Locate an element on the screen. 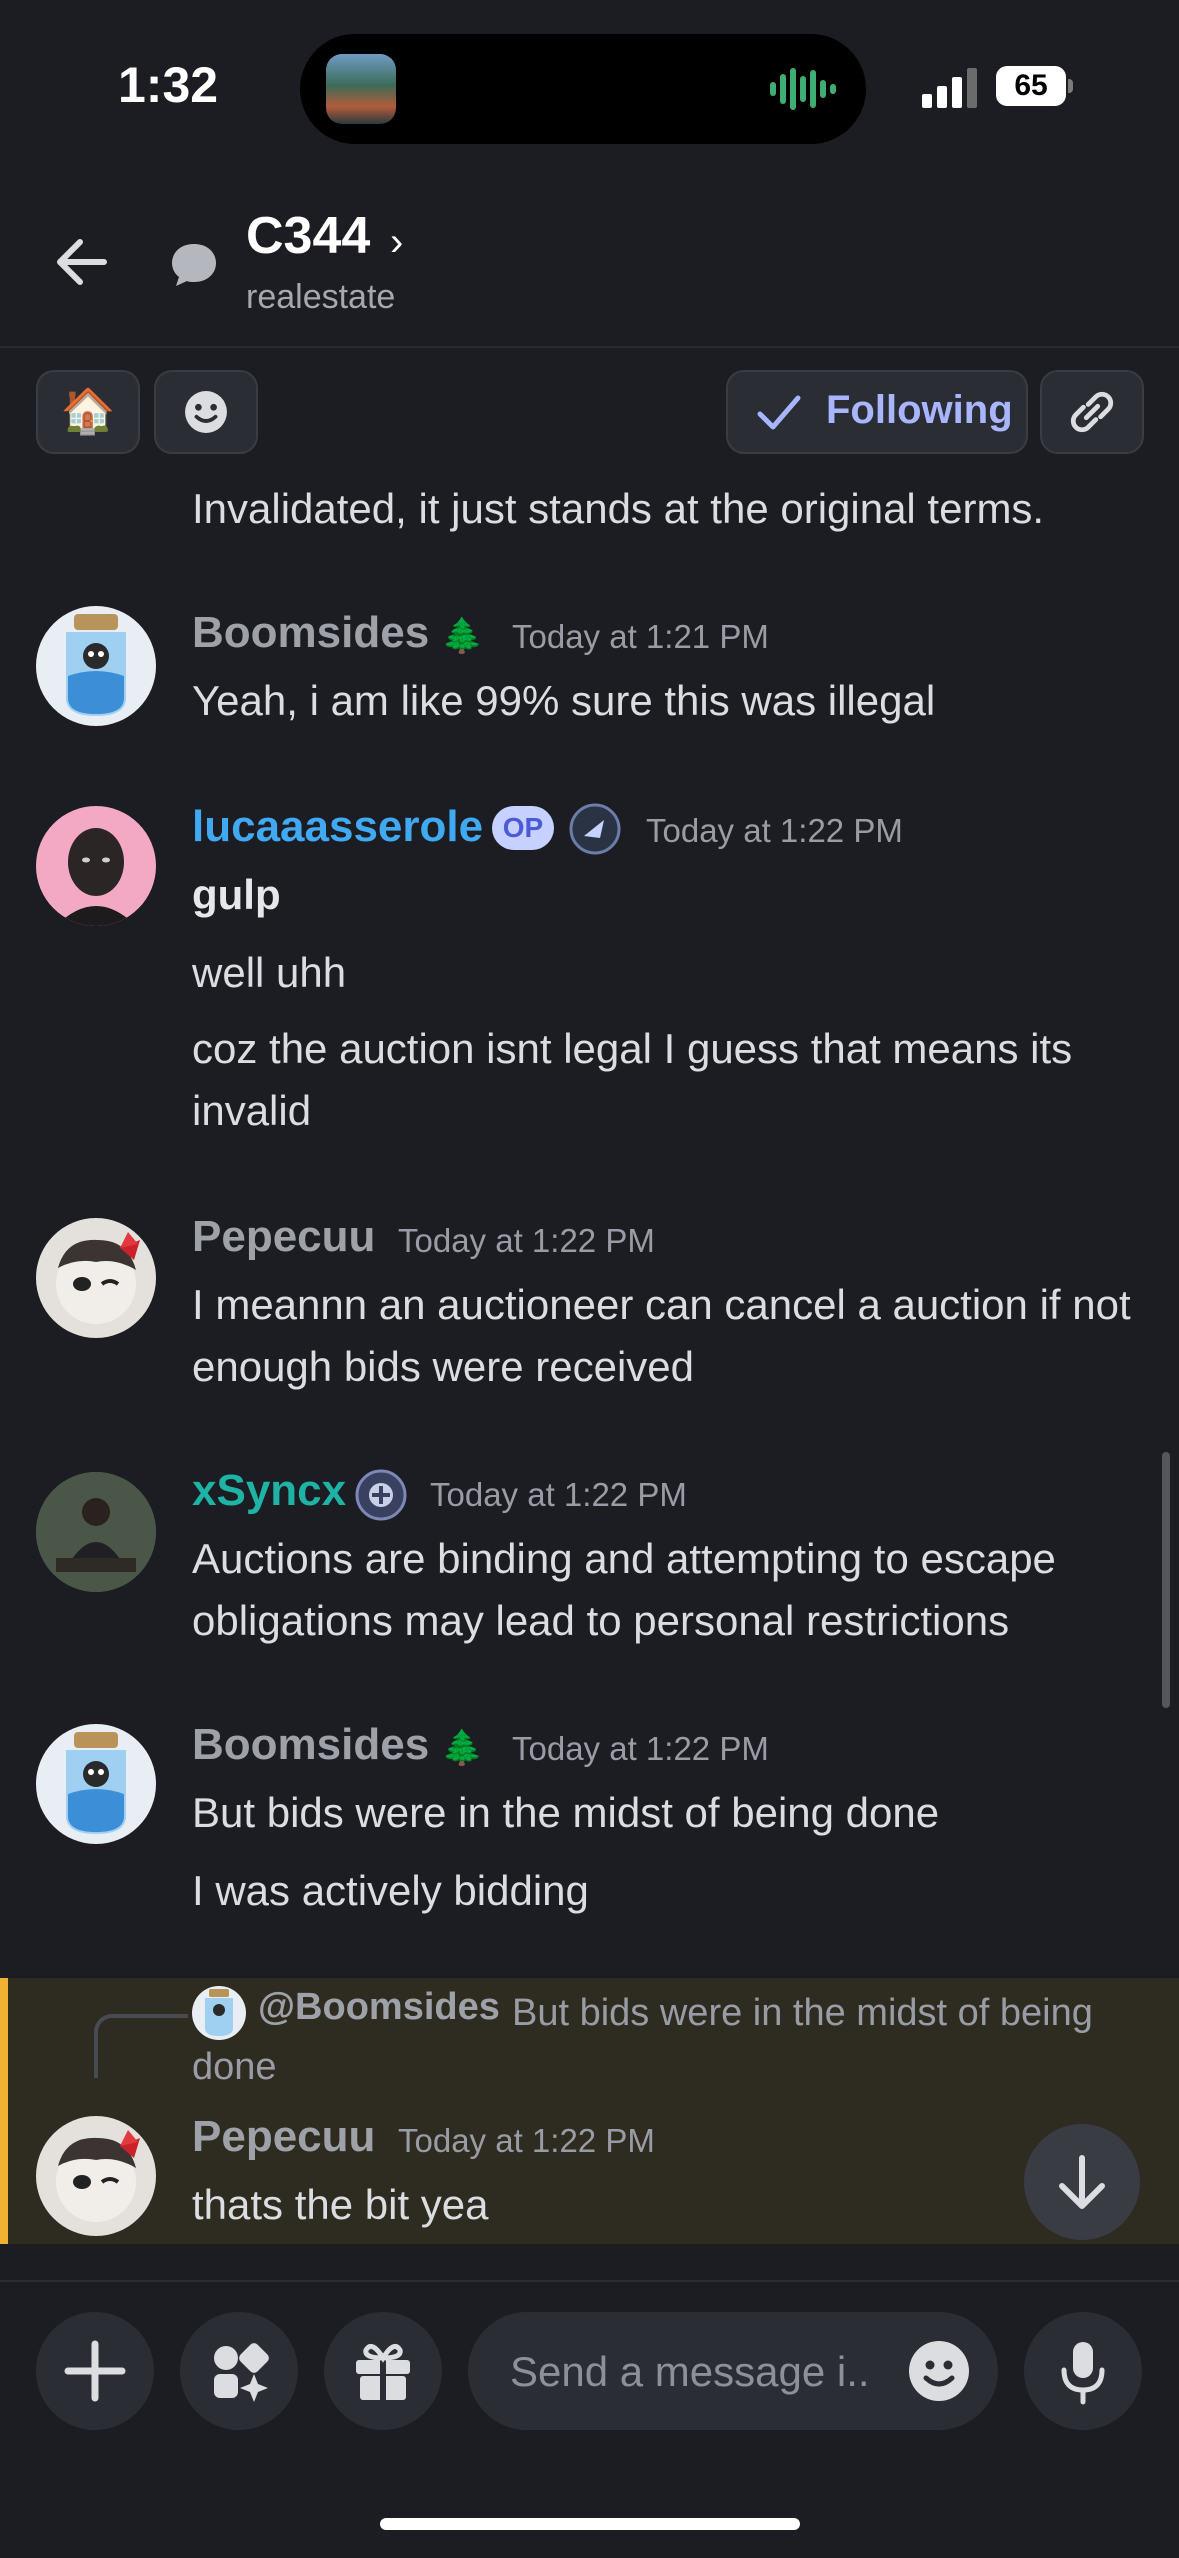 The image size is (1179, 2558). plus-icon is located at coordinates (95, 2371).